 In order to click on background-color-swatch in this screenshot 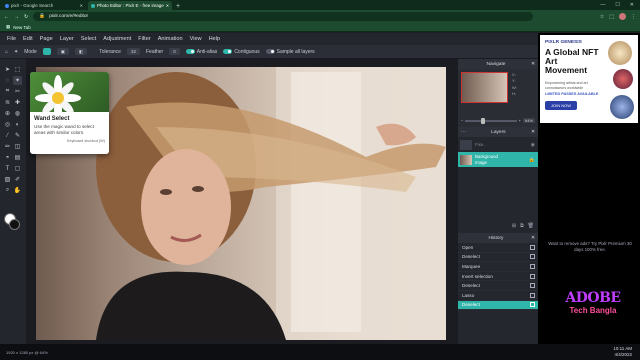, I will do `click(14, 224)`.